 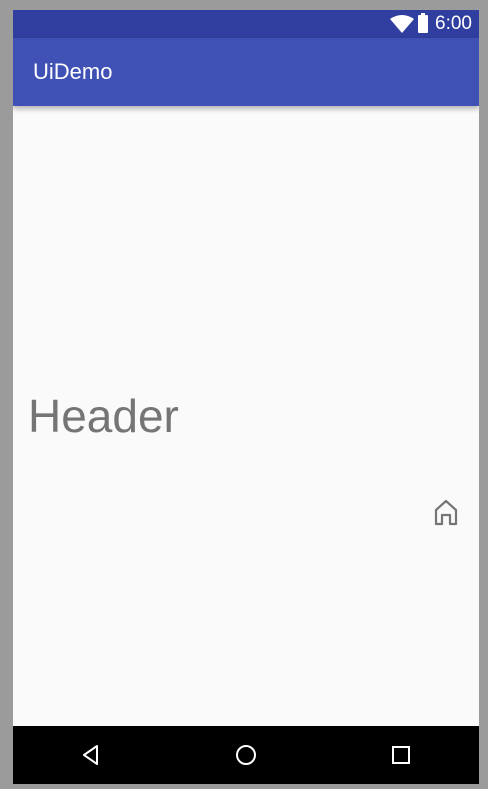 I want to click on navigation-bar, so click(x=246, y=755).